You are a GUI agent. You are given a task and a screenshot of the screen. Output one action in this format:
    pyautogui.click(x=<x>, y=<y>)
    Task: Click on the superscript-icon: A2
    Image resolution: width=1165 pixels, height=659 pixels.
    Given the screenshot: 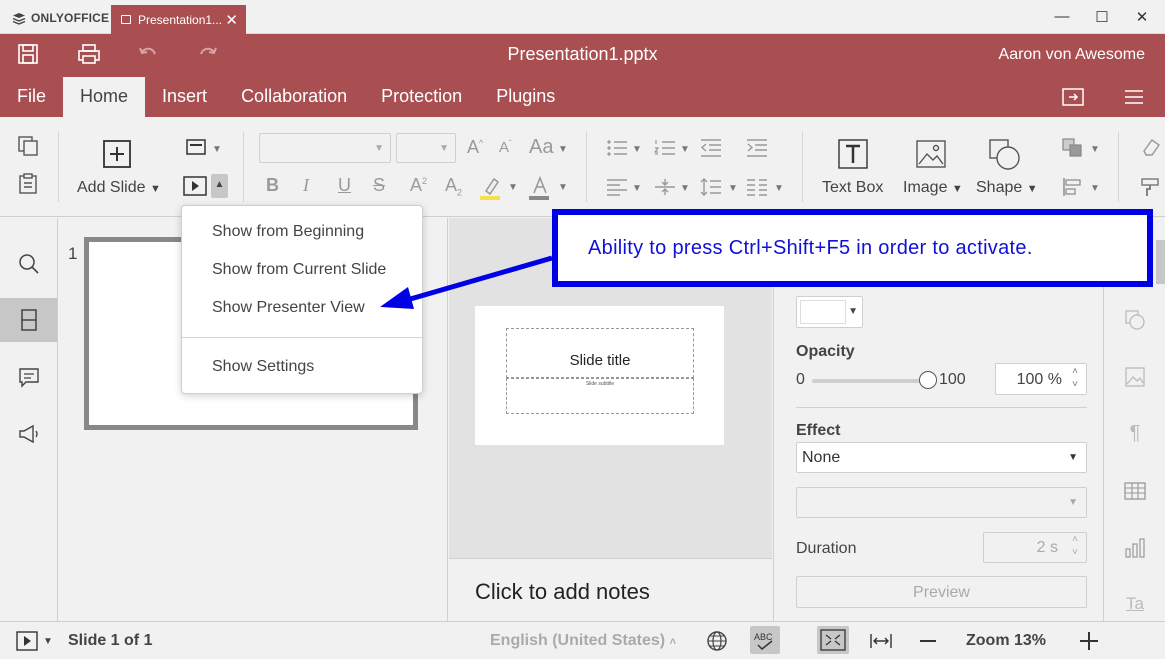 What is the action you would take?
    pyautogui.click(x=418, y=185)
    